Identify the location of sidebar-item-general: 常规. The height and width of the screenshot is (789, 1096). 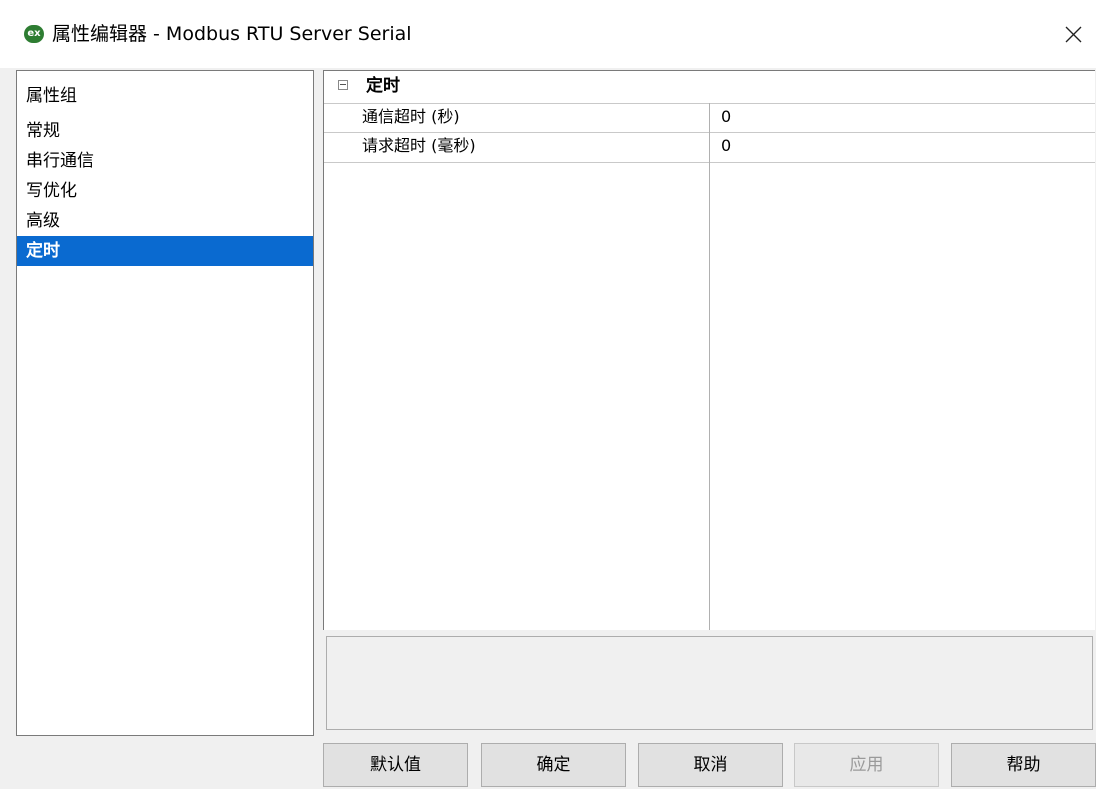
(165, 131).